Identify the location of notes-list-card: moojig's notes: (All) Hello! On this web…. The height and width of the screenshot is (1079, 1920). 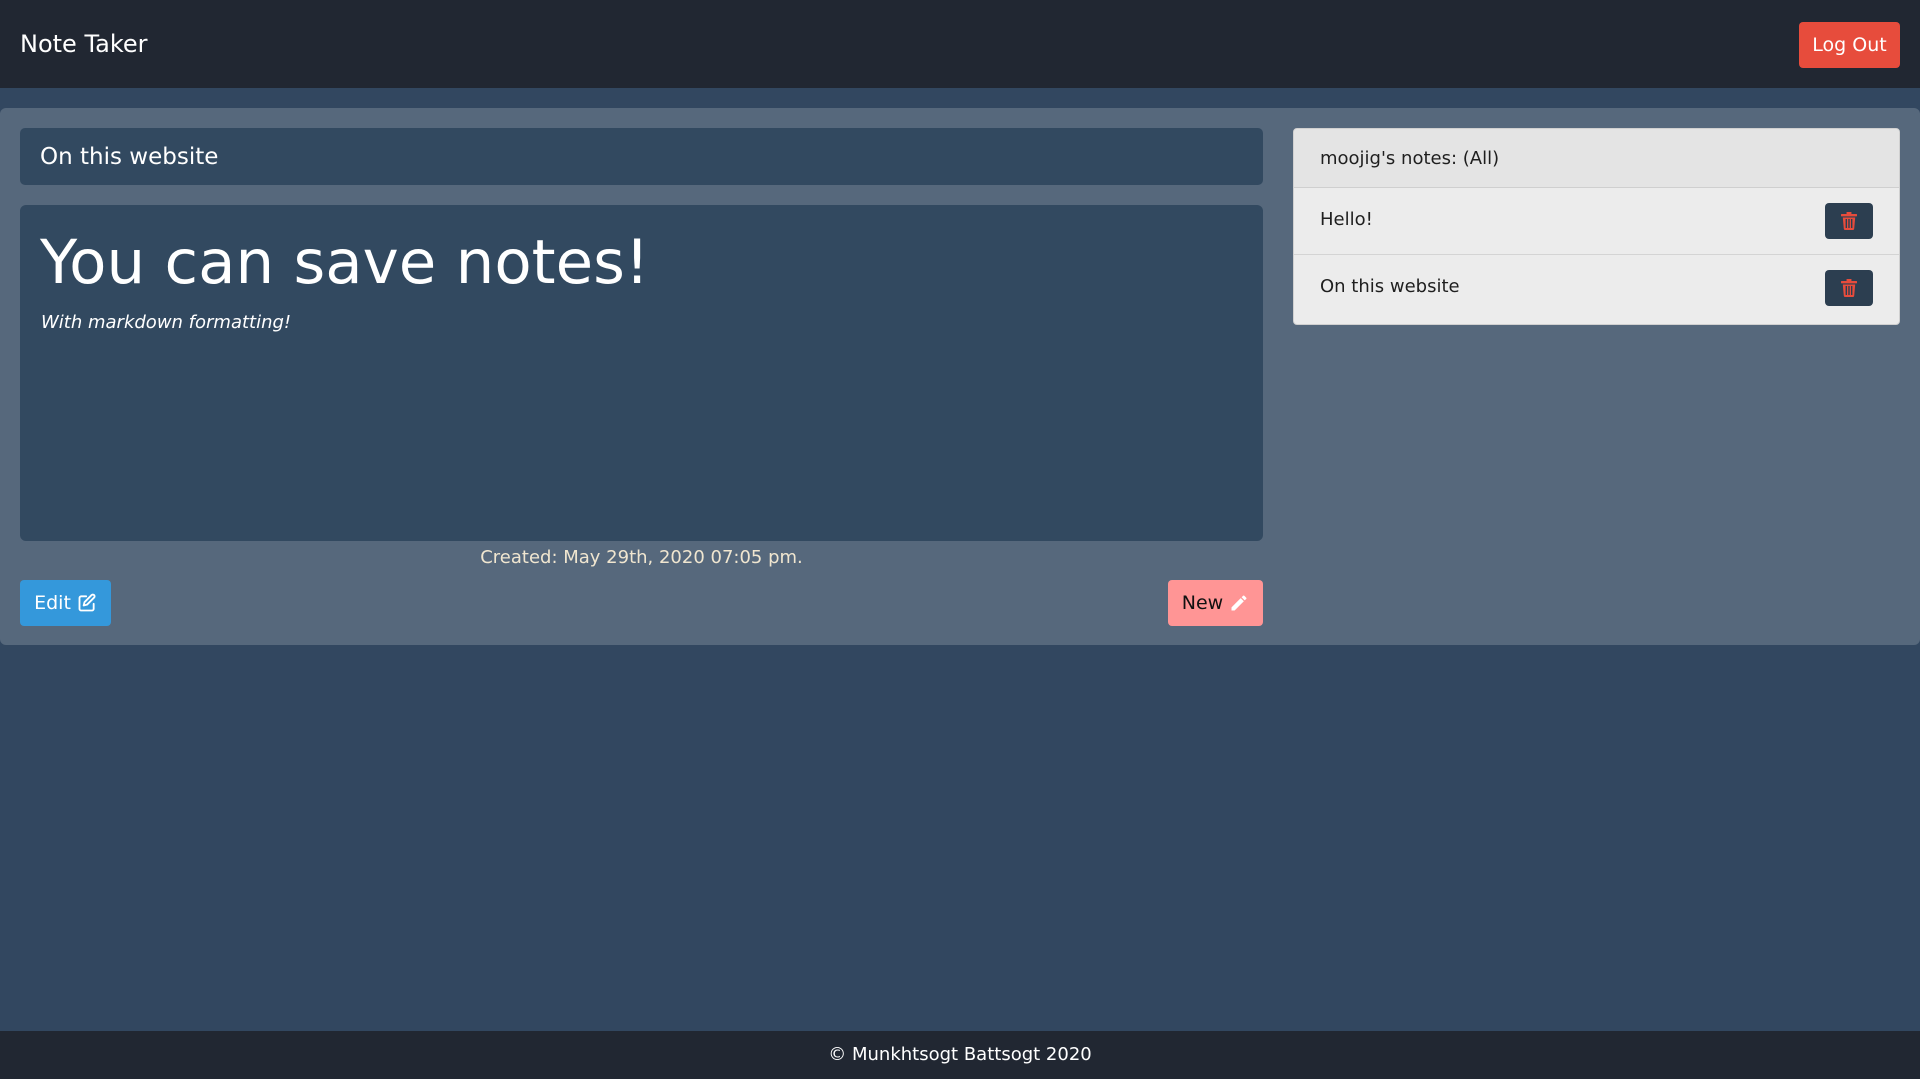
(1596, 226).